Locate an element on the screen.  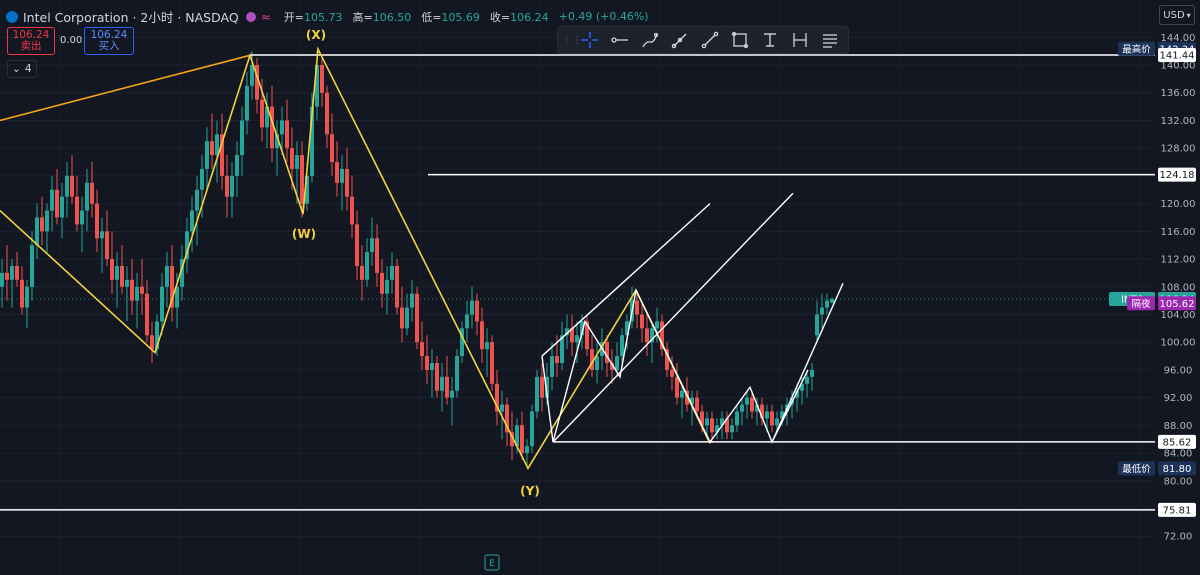
price-tag: 105.62 隔夜 is located at coordinates (1161, 303).